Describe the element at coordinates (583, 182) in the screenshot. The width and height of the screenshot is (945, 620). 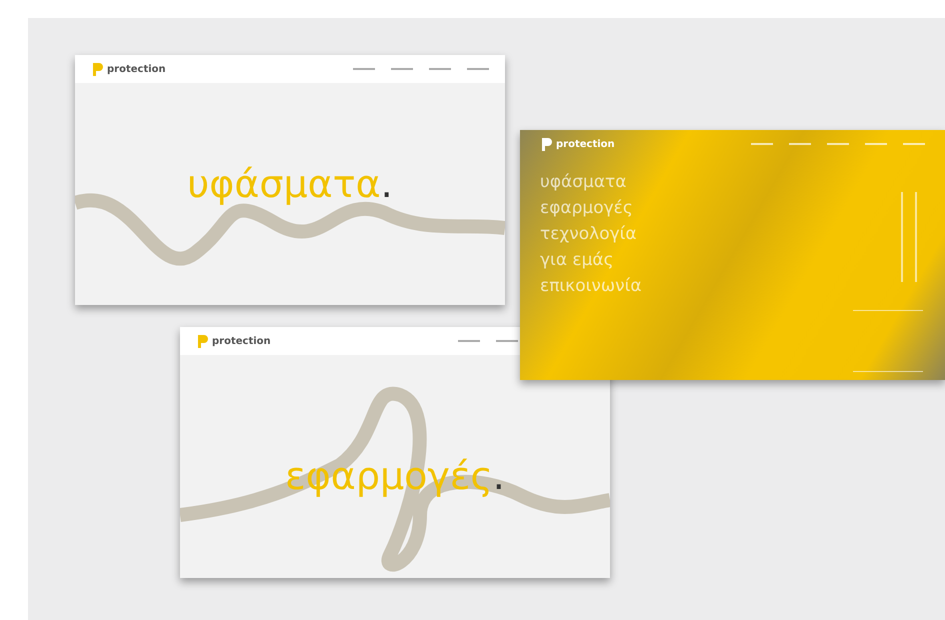
I see `menu-link: υφάσματα` at that location.